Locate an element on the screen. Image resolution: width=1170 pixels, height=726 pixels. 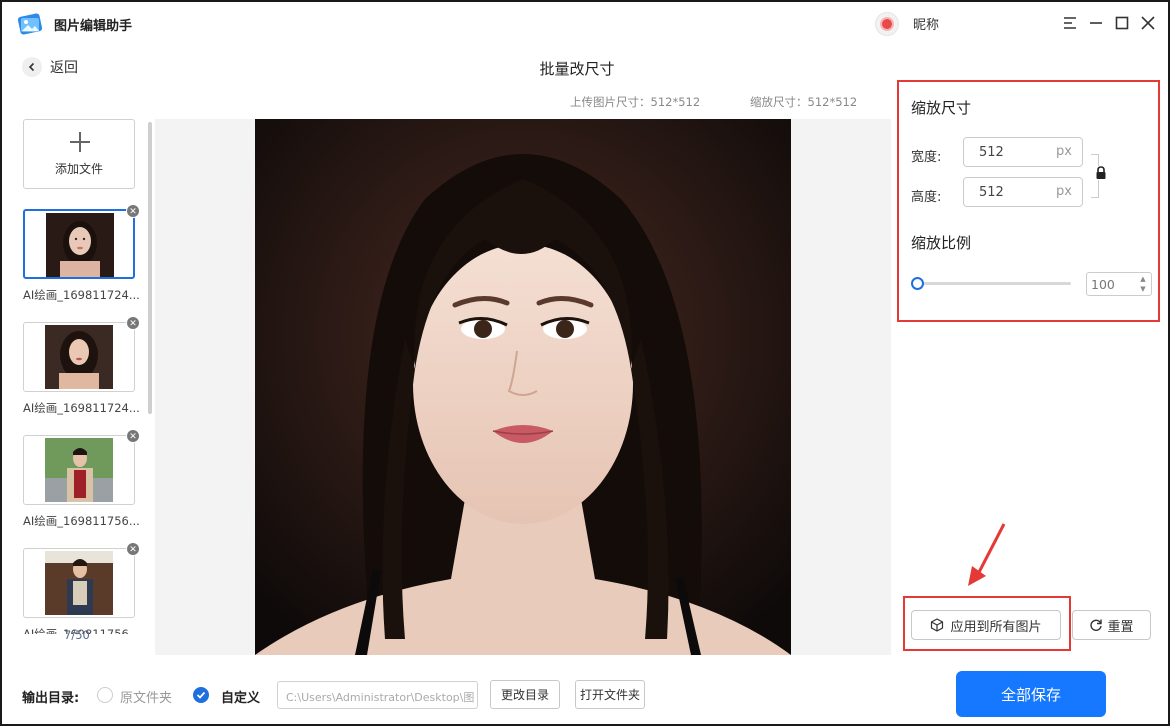
custom-folder-radio is located at coordinates (201, 695).